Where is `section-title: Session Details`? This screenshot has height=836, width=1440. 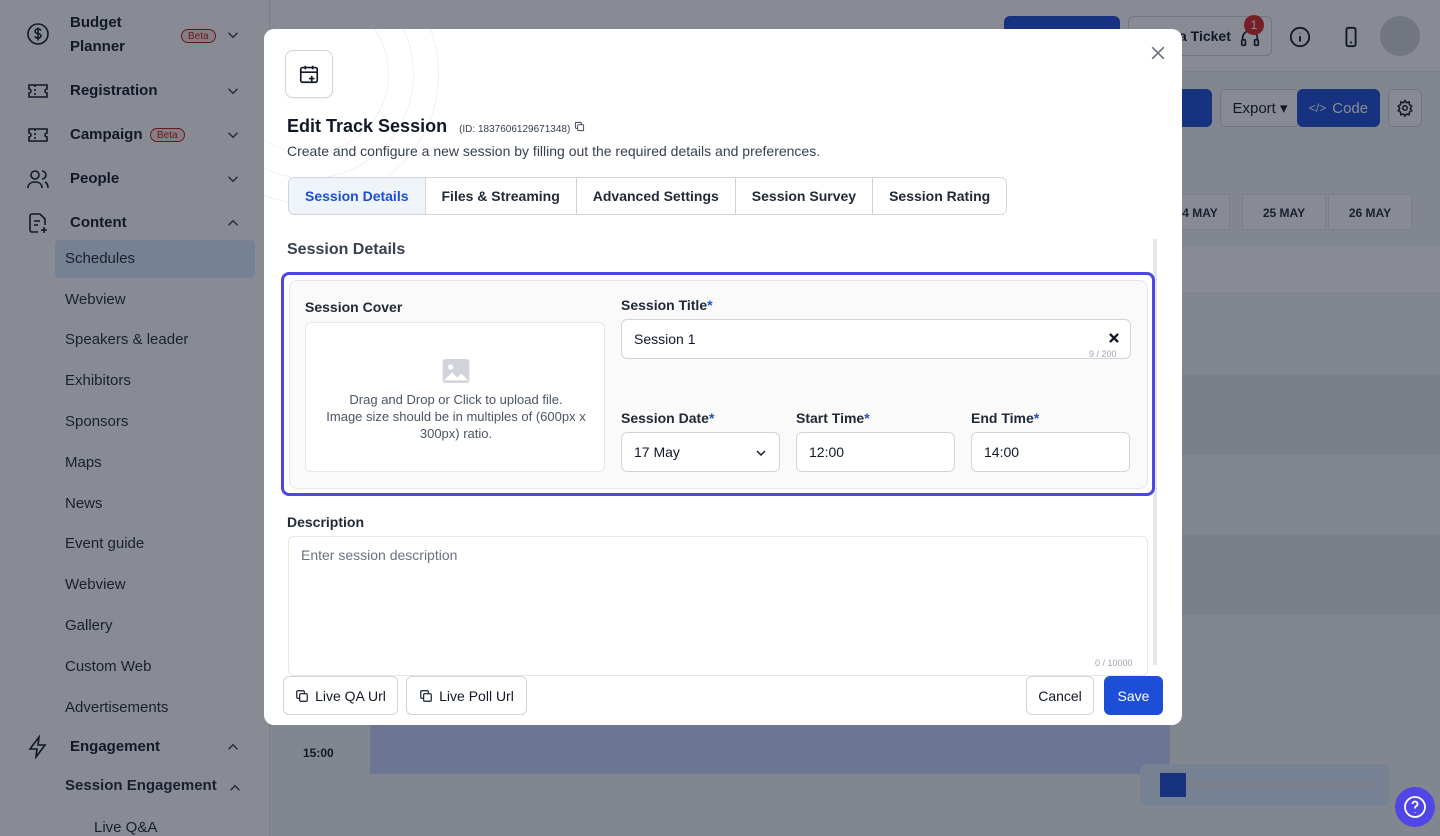
section-title: Session Details is located at coordinates (346, 249).